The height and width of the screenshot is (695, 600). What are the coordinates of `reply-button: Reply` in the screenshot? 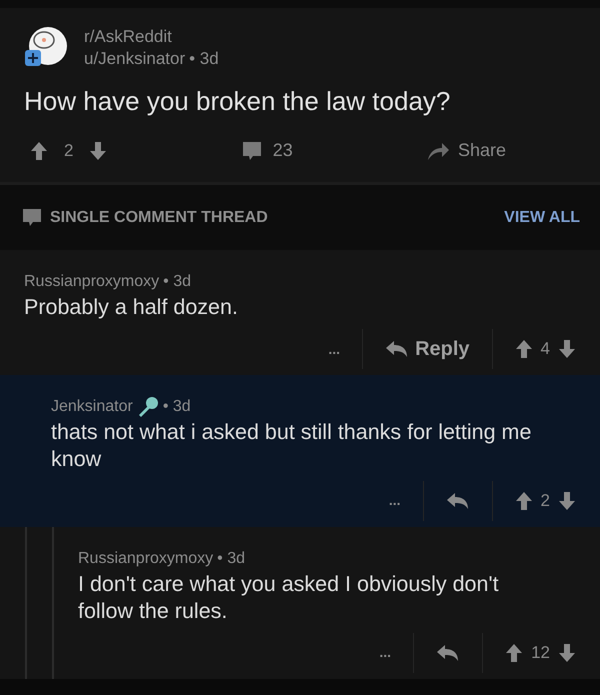 It's located at (427, 349).